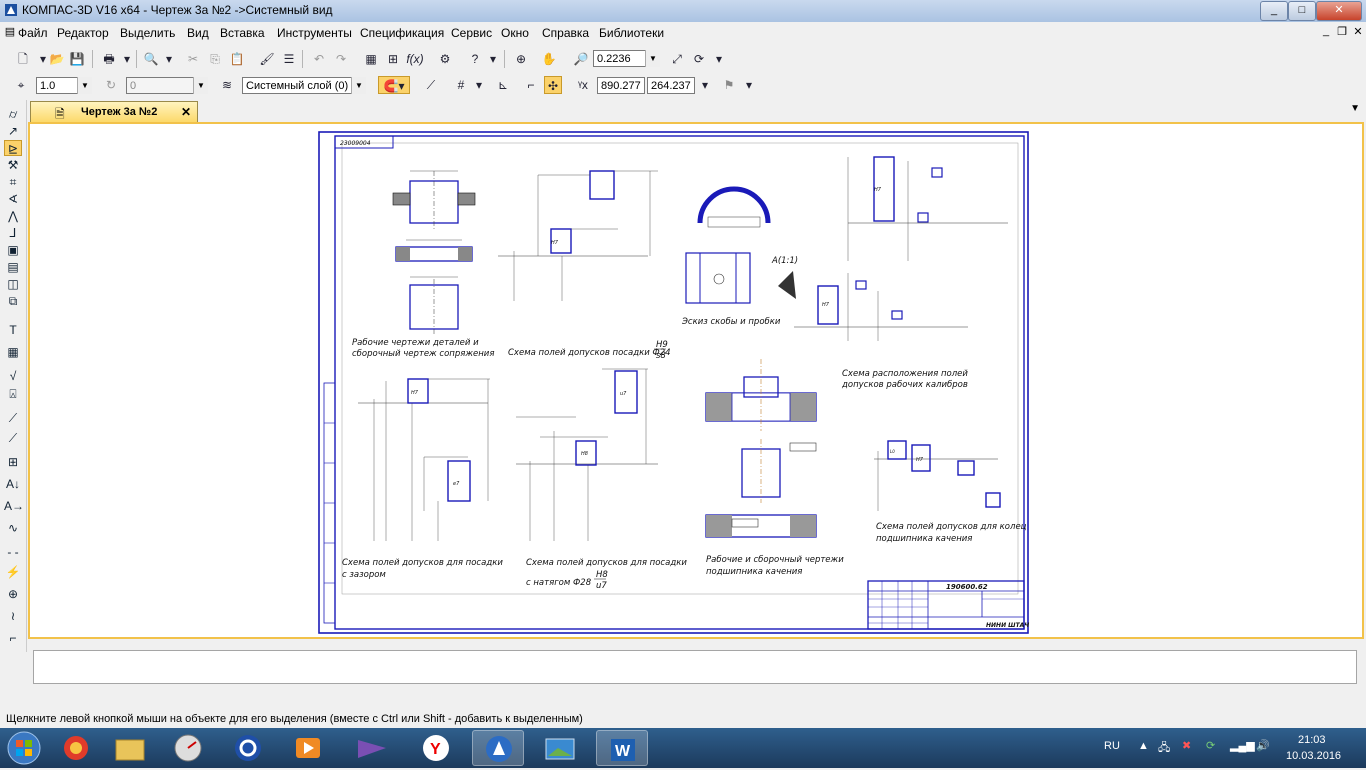  What do you see at coordinates (553, 85) in the screenshot?
I see `snap-toggle-icon: ✣` at bounding box center [553, 85].